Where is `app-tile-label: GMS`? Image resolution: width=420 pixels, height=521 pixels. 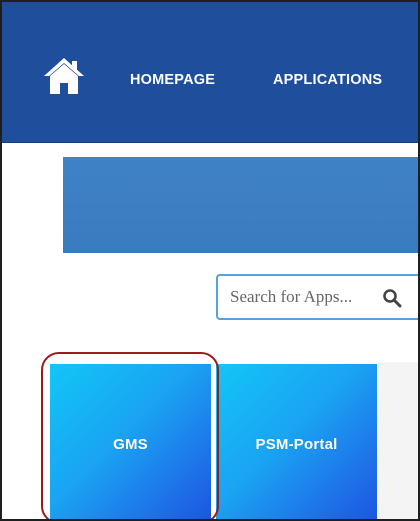 app-tile-label: GMS is located at coordinates (130, 444).